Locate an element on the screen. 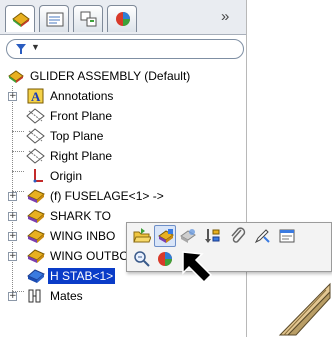  appearance-color-icon is located at coordinates (165, 259).